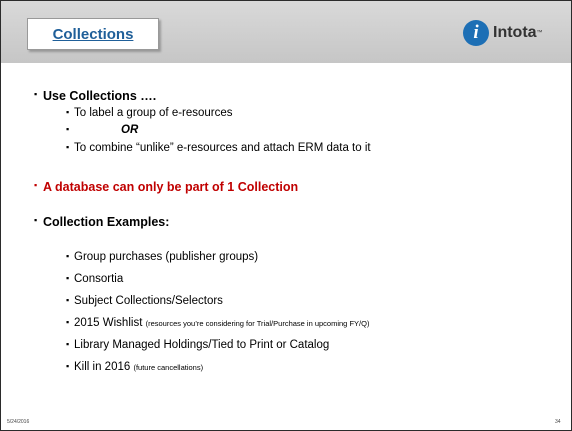  What do you see at coordinates (18, 422) in the screenshot?
I see `footer-date: 5/24/2016` at bounding box center [18, 422].